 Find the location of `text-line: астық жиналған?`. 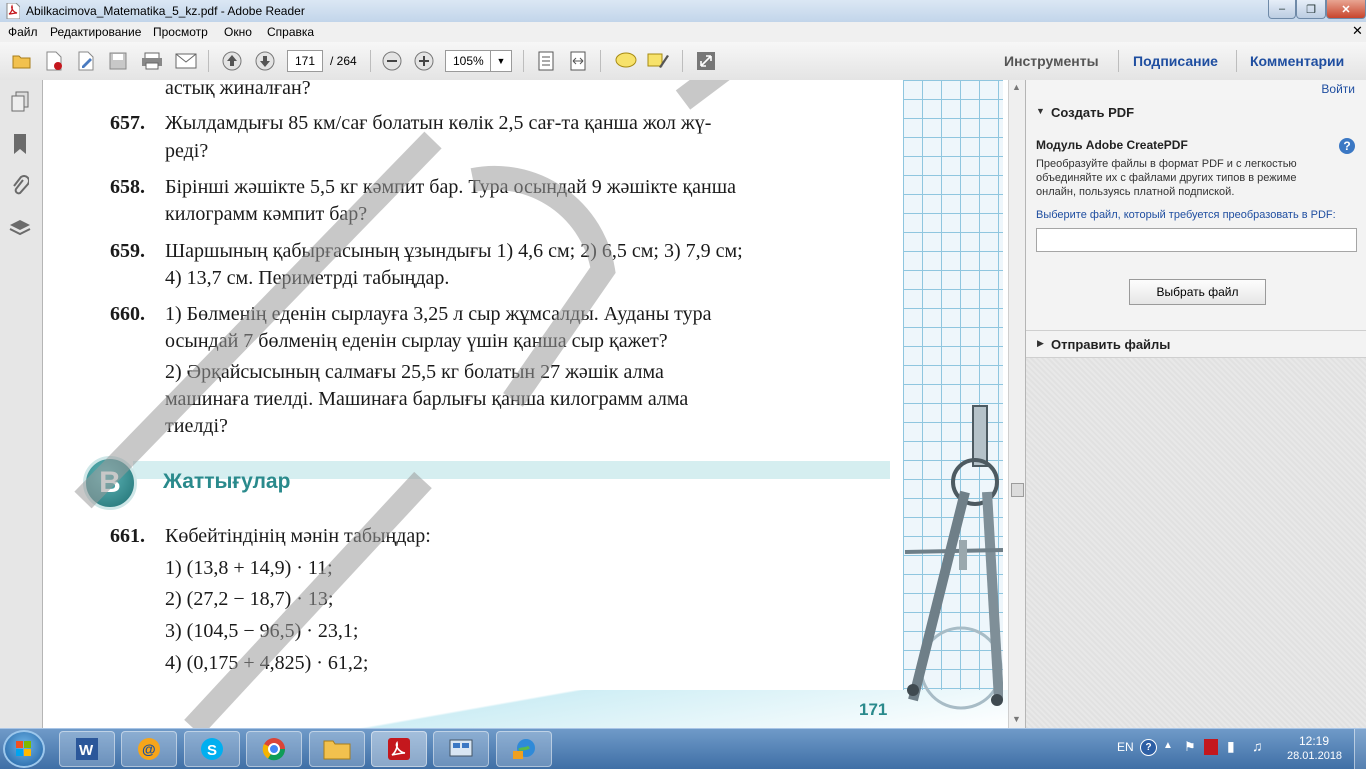

text-line: астық жиналған? is located at coordinates (238, 89).